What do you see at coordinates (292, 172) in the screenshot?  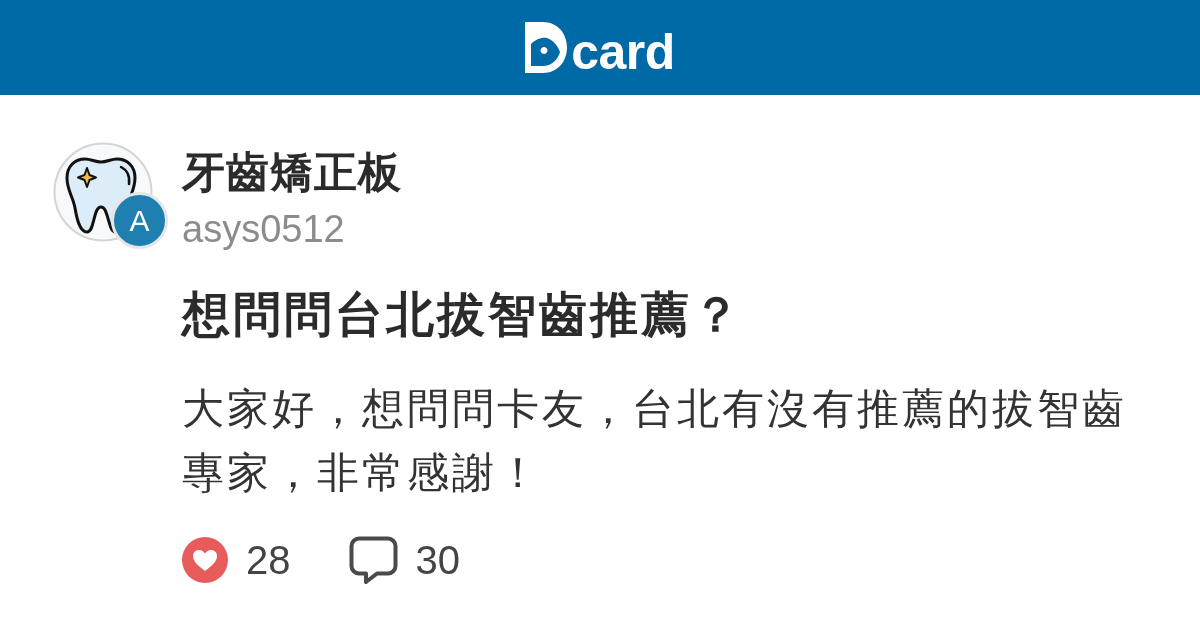 I see `forum-name: 牙齒矯正板` at bounding box center [292, 172].